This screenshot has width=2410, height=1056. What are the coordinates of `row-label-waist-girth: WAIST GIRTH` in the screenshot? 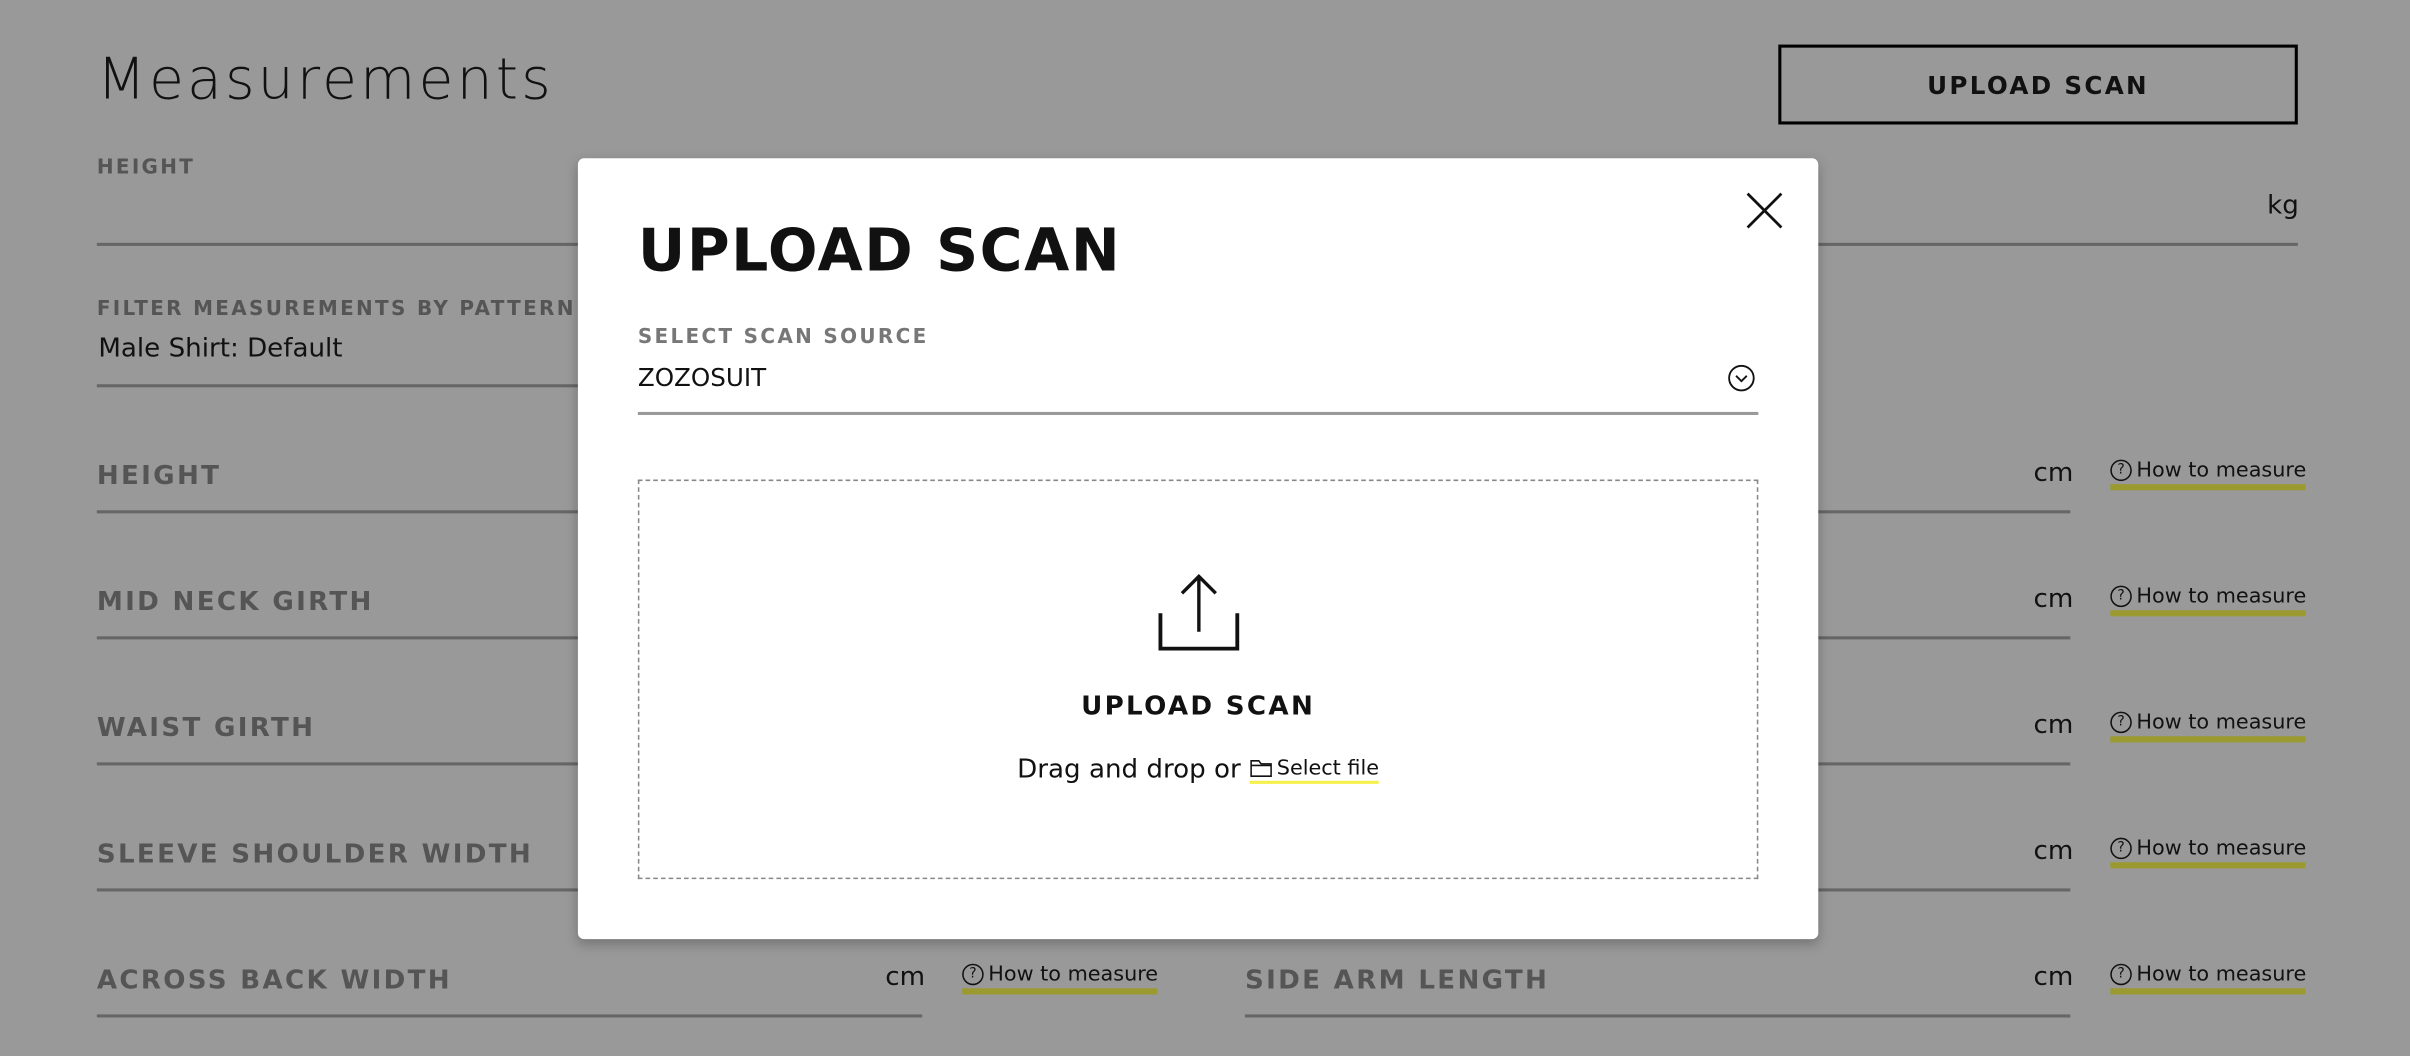 It's located at (206, 728).